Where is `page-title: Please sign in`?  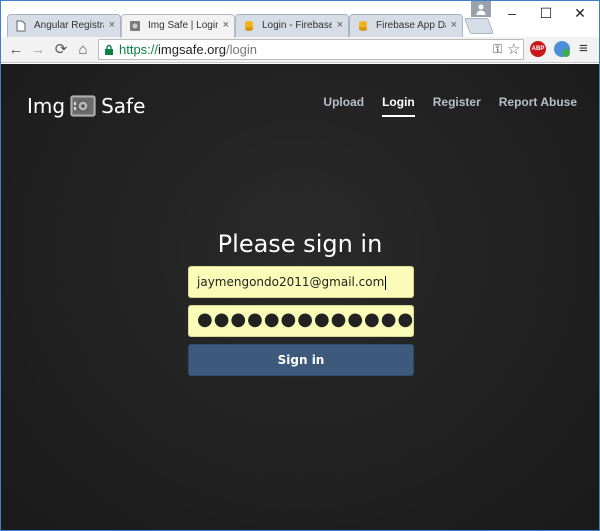
page-title: Please sign in is located at coordinates (300, 244).